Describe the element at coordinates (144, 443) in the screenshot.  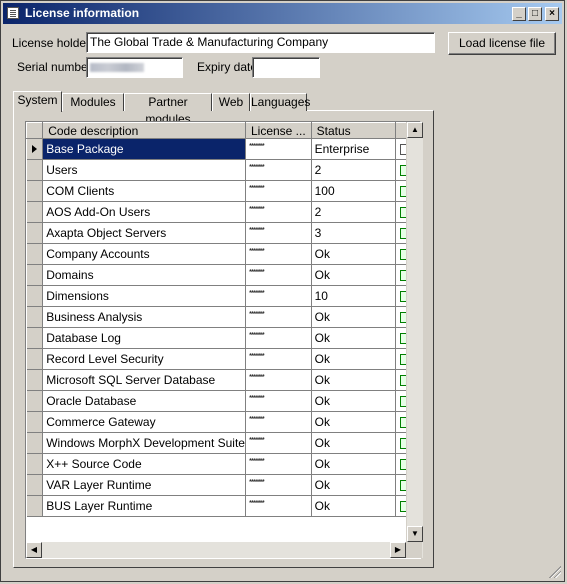
I see `code-description-cell: Windows MorphX Development Suite` at that location.